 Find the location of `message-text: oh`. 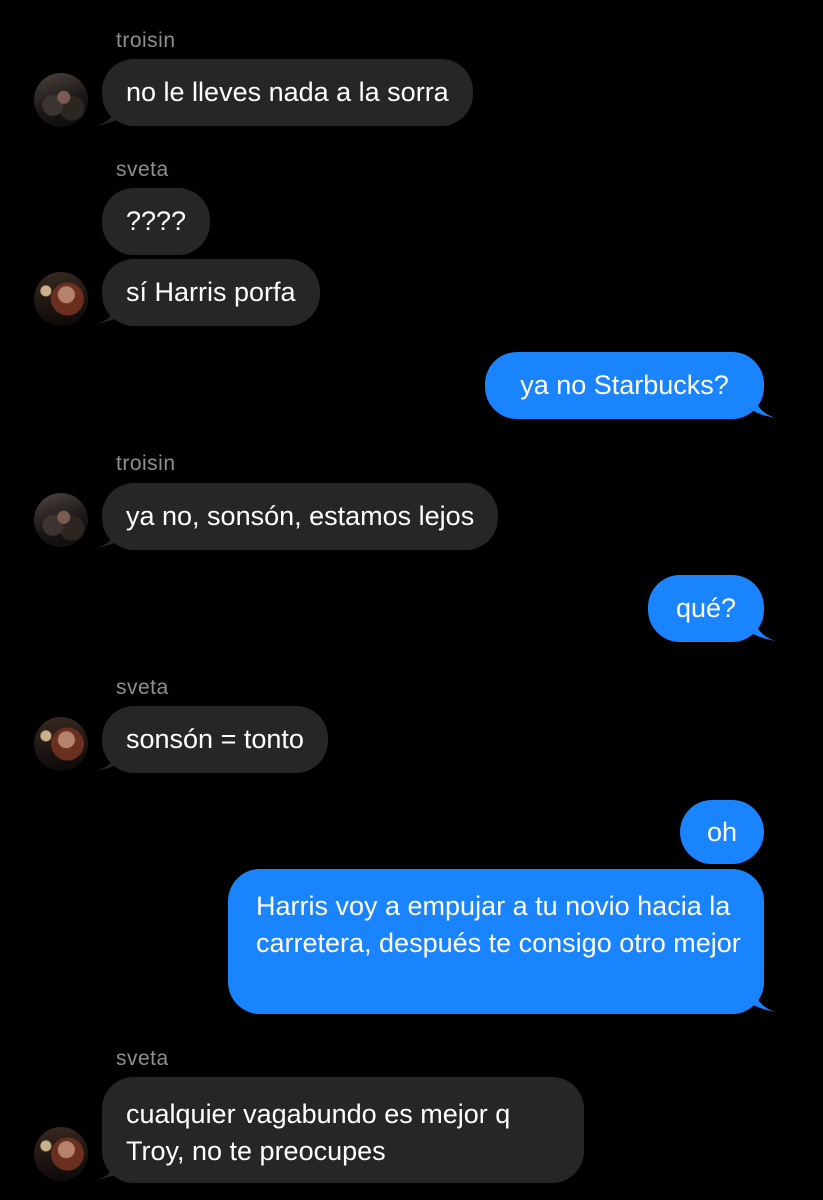

message-text: oh is located at coordinates (722, 831).